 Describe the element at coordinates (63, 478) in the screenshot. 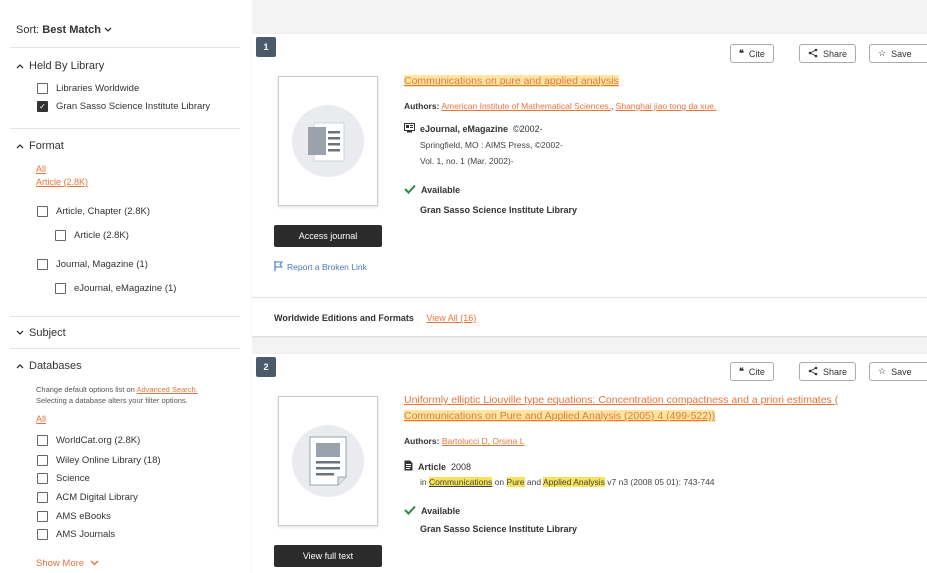

I see `filter-science: Science` at that location.